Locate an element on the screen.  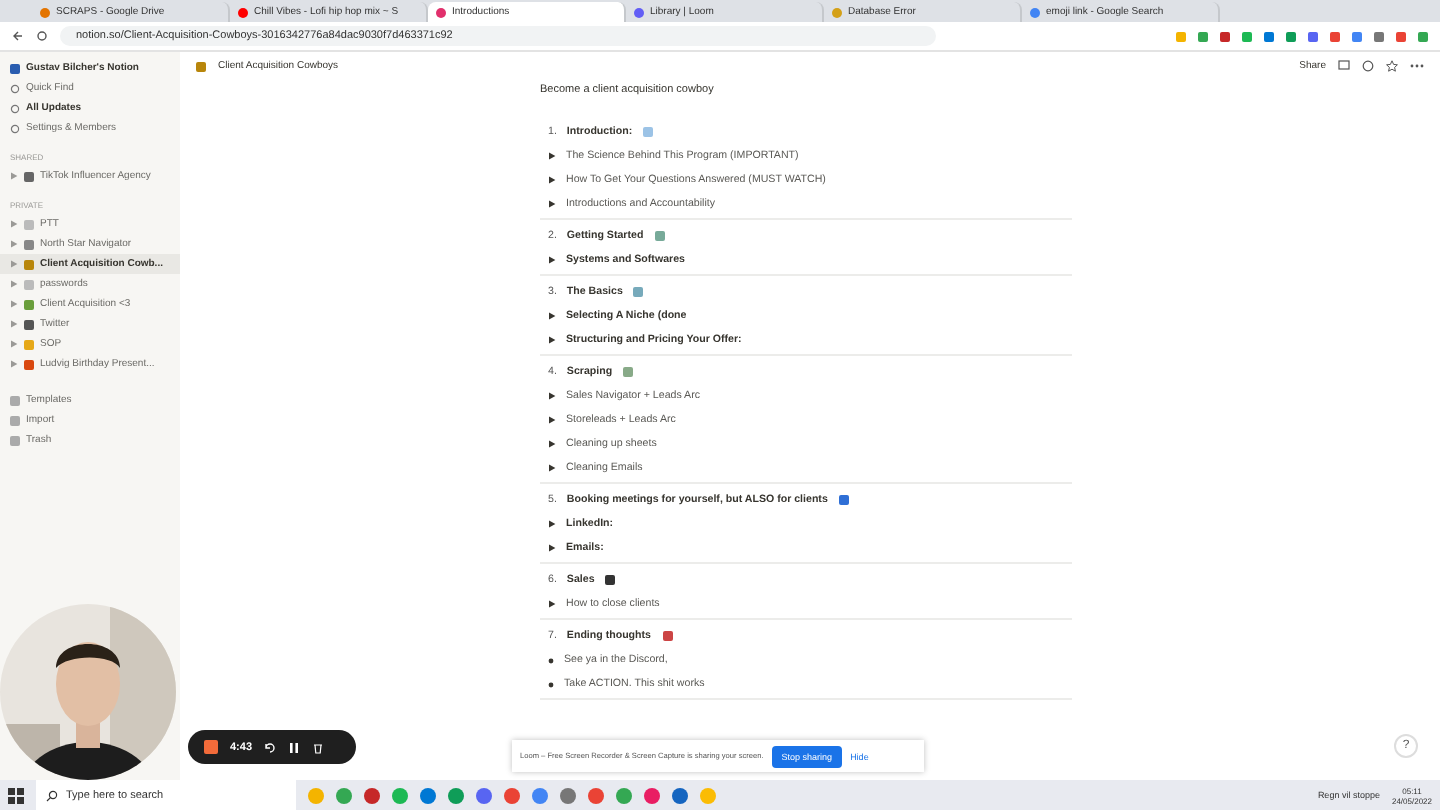
back-icon is located at coordinates (18, 36).